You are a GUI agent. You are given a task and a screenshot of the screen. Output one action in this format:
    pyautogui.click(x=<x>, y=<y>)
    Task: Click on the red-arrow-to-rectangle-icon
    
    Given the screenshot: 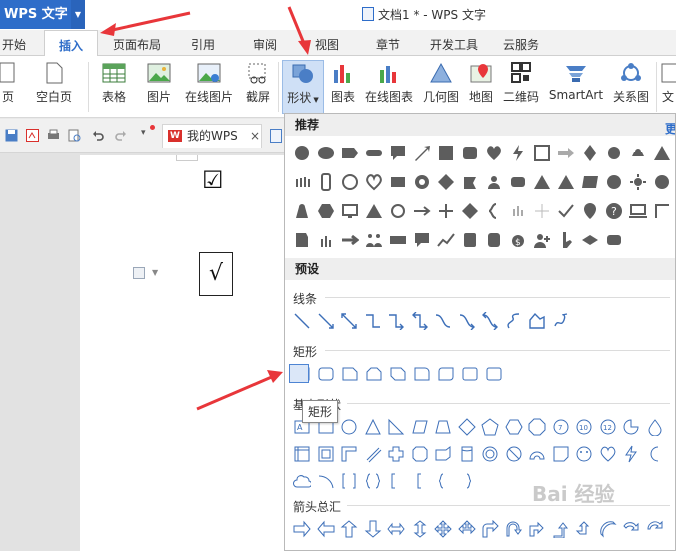 What is the action you would take?
    pyautogui.click(x=239, y=390)
    